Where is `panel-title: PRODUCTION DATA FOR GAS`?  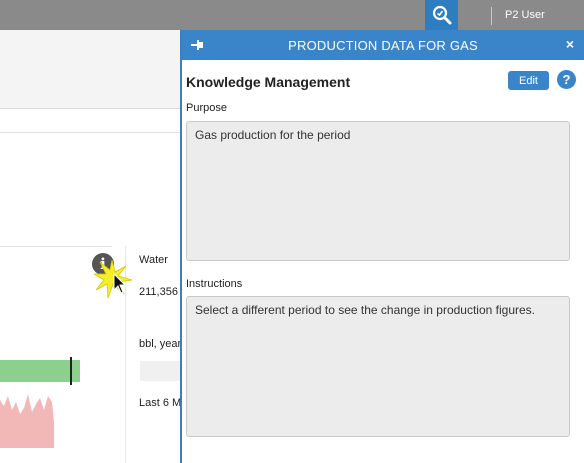 panel-title: PRODUCTION DATA FOR GAS is located at coordinates (383, 45).